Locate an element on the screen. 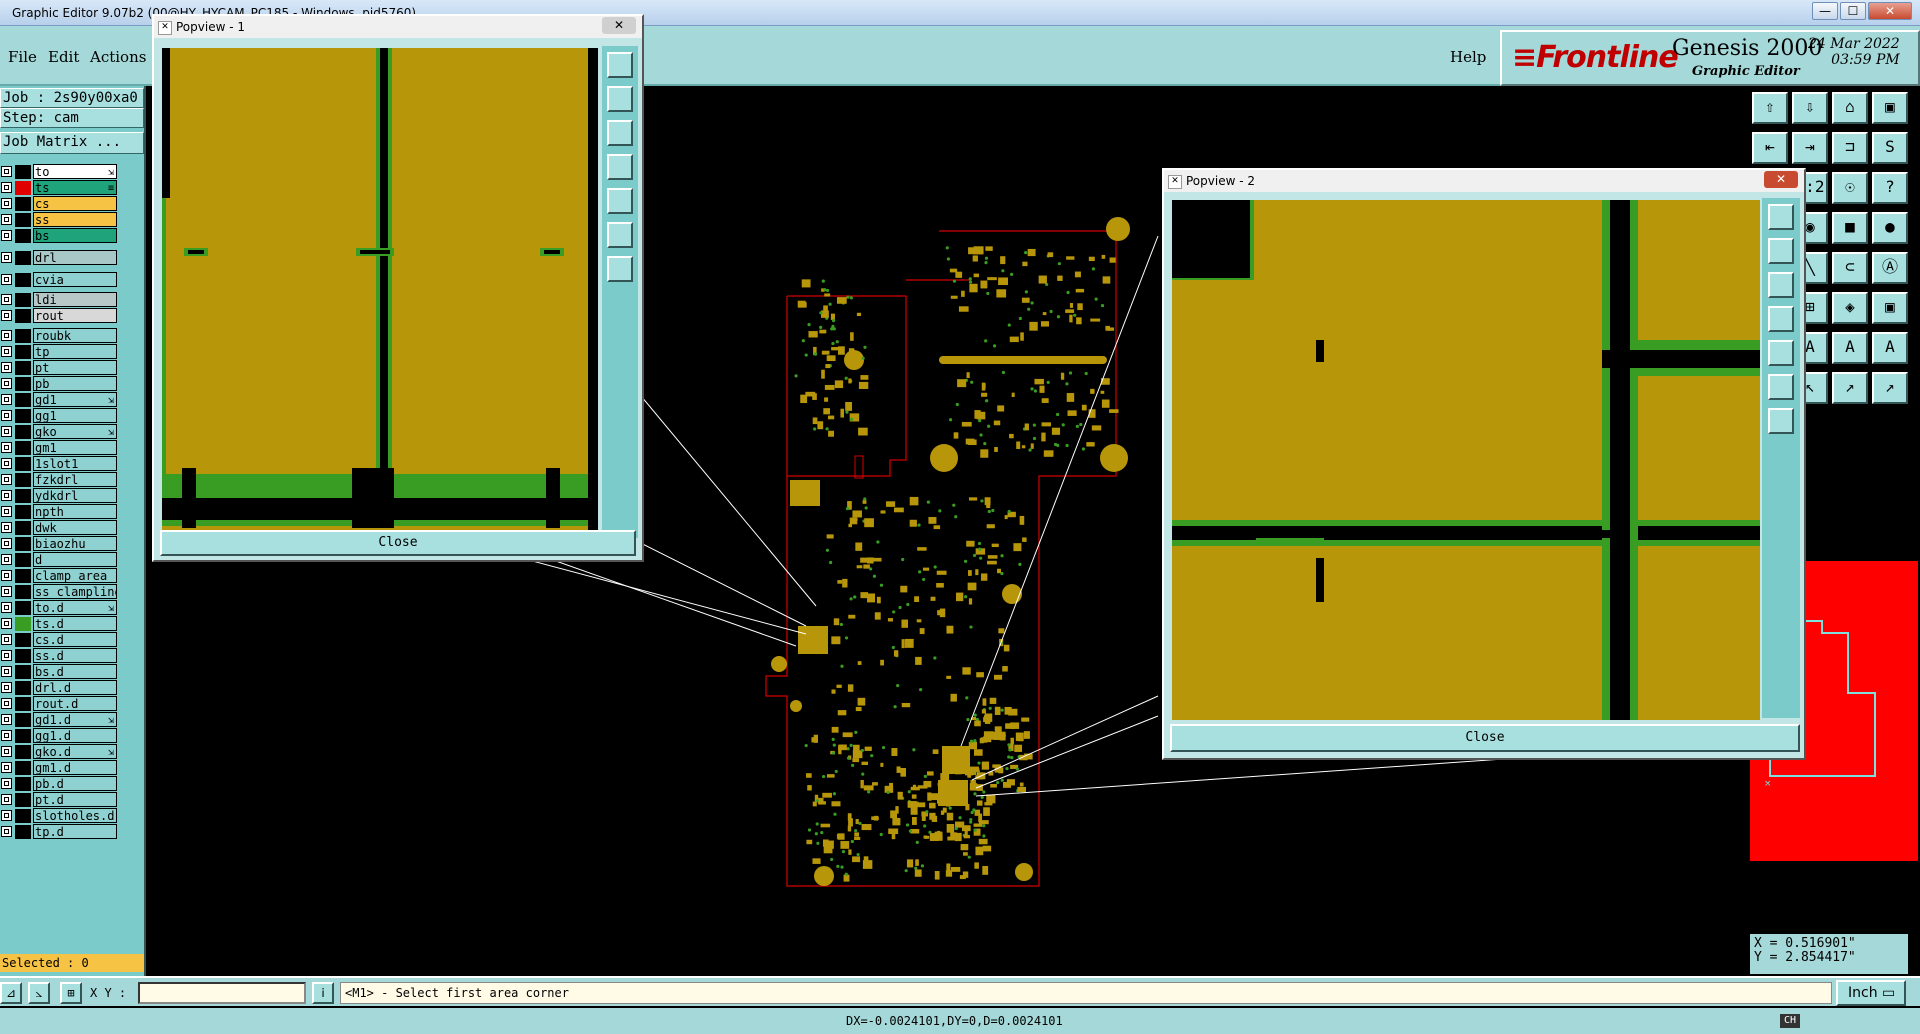  layer-row: ss.d is located at coordinates (59, 655).